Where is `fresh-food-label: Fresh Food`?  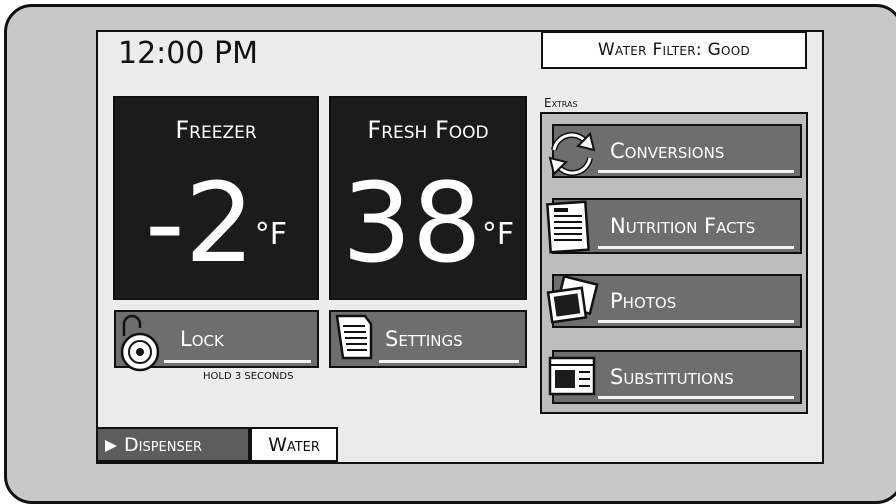 fresh-food-label: Fresh Food is located at coordinates (428, 130).